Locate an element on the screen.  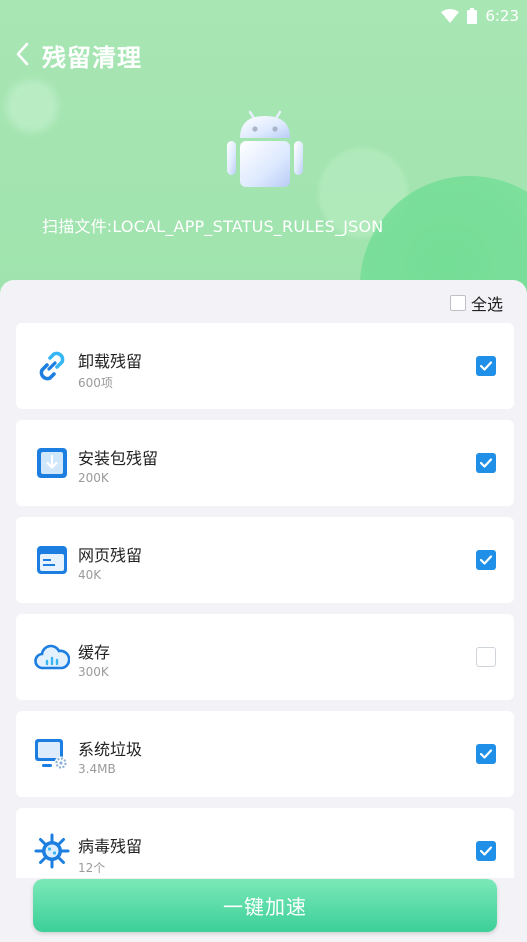
item-name: 卸载残留 is located at coordinates (110, 361).